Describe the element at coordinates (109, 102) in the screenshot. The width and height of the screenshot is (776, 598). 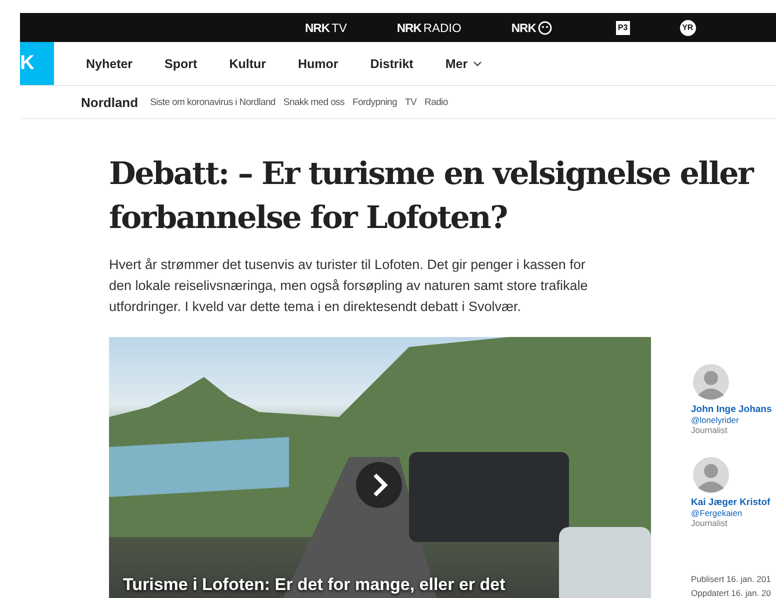
I see `section-title: Nordland` at that location.